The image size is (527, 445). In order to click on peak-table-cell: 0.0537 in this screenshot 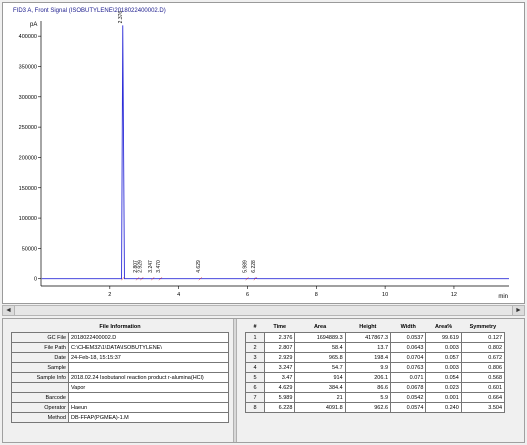, I will do `click(408, 337)`.